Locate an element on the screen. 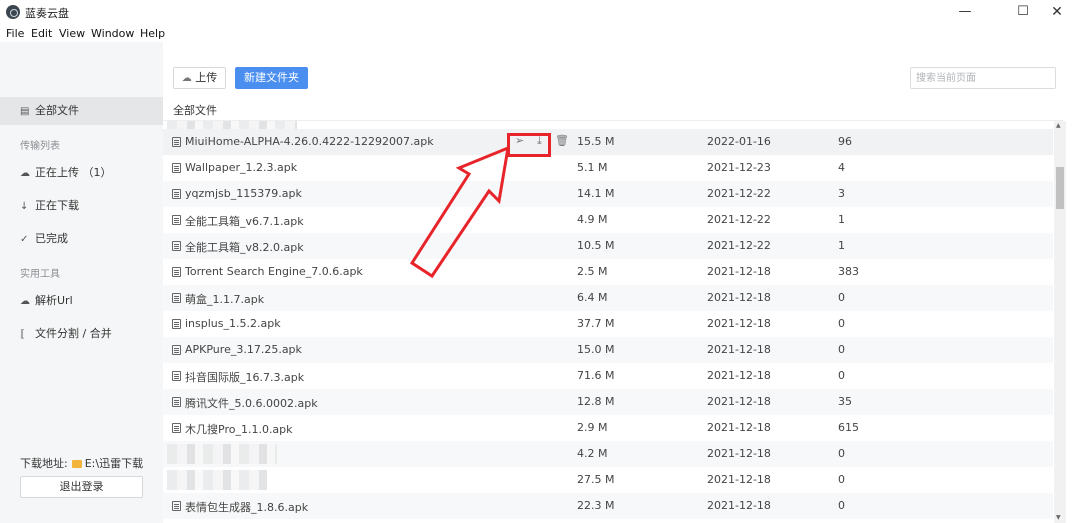 Image resolution: width=1080 pixels, height=523 pixels. file-size: 4.2 M is located at coordinates (592, 453).